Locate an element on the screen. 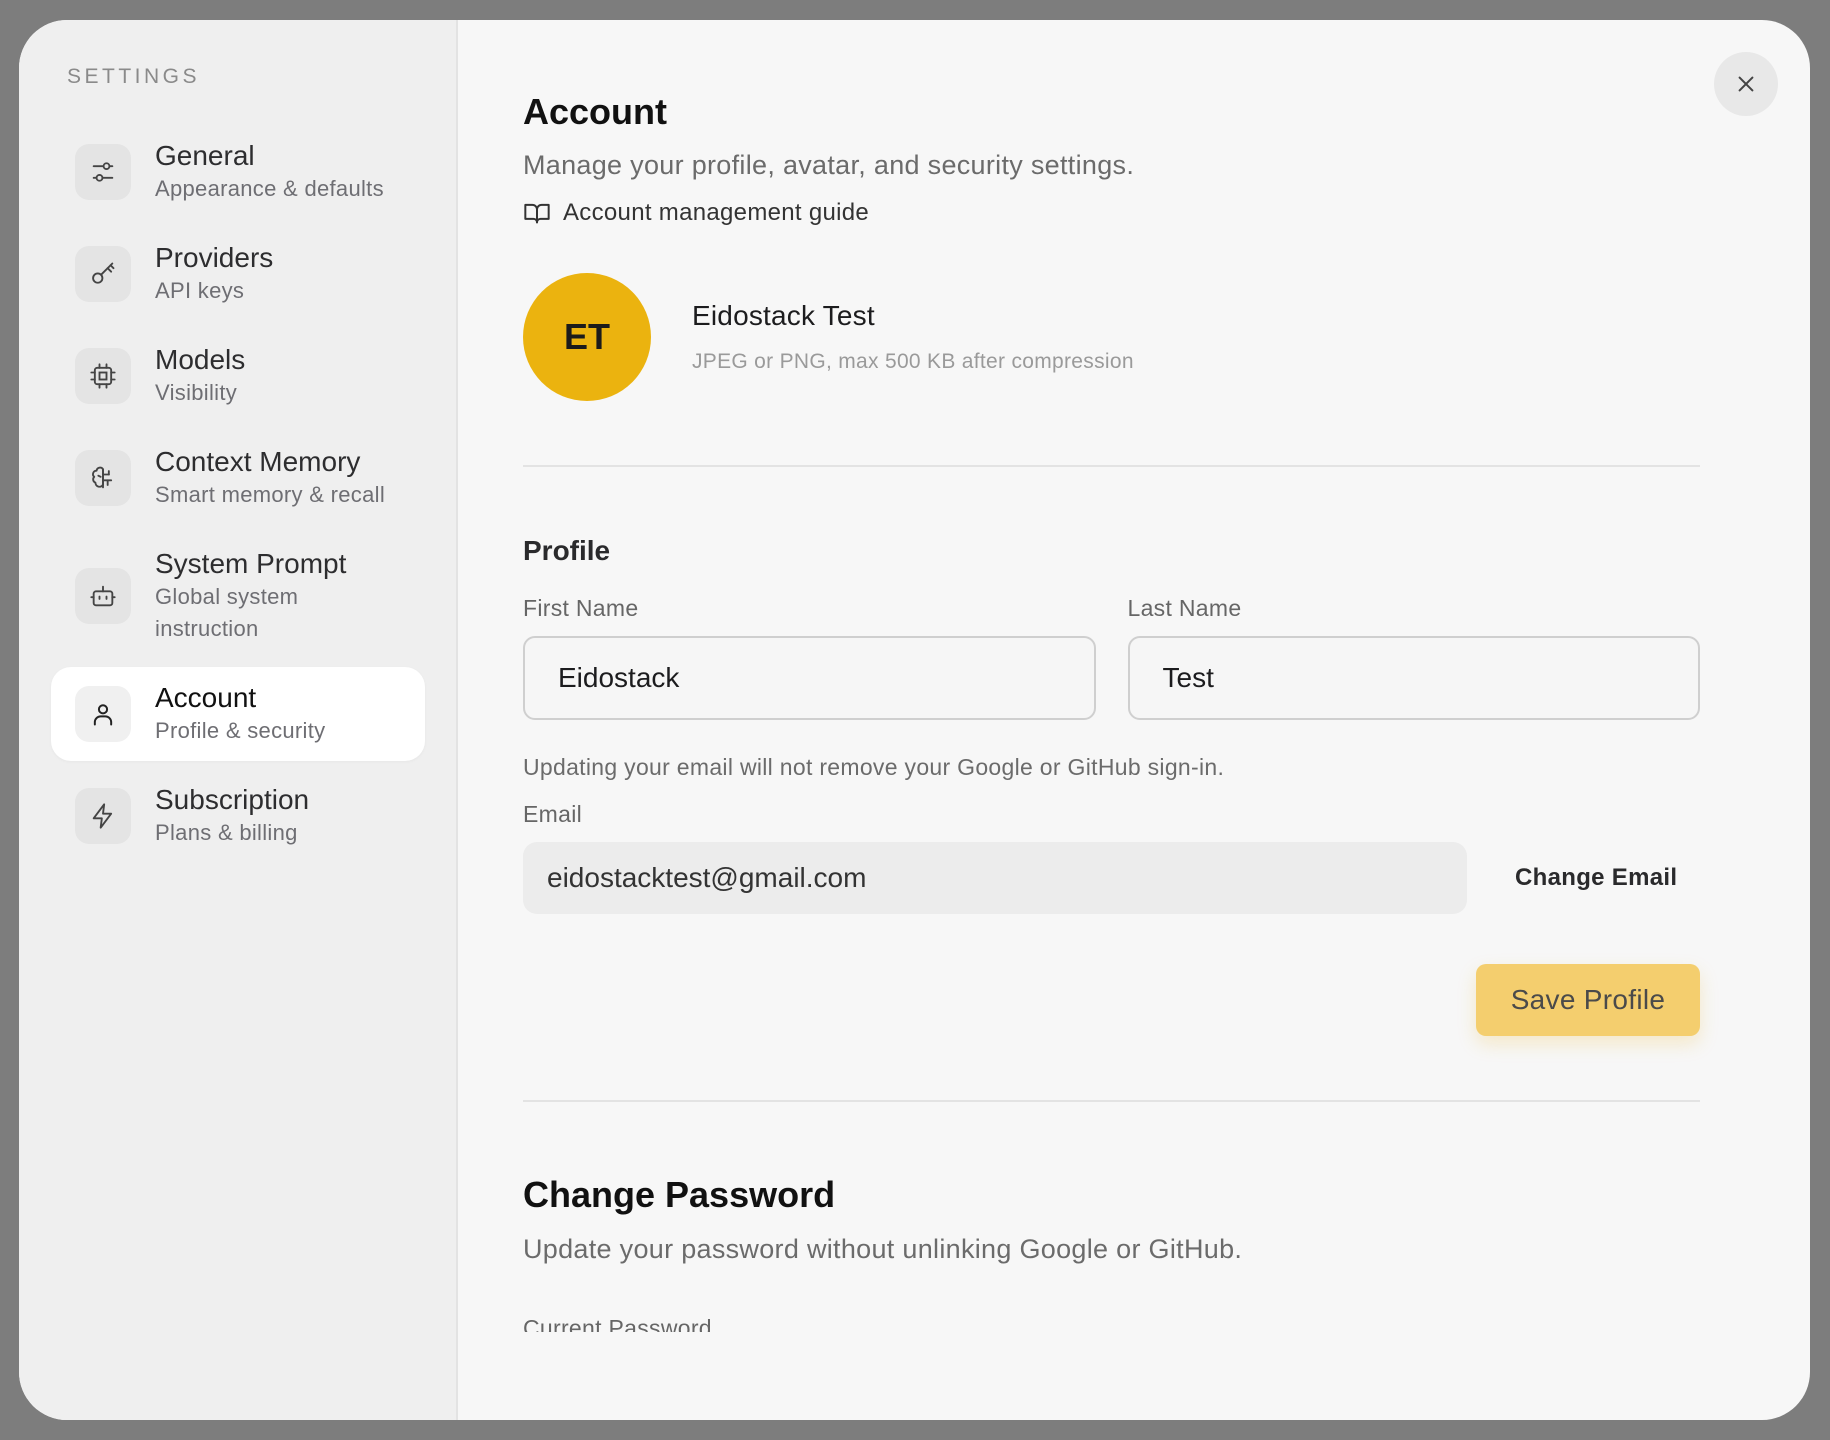  bolt-icon is located at coordinates (103, 816).